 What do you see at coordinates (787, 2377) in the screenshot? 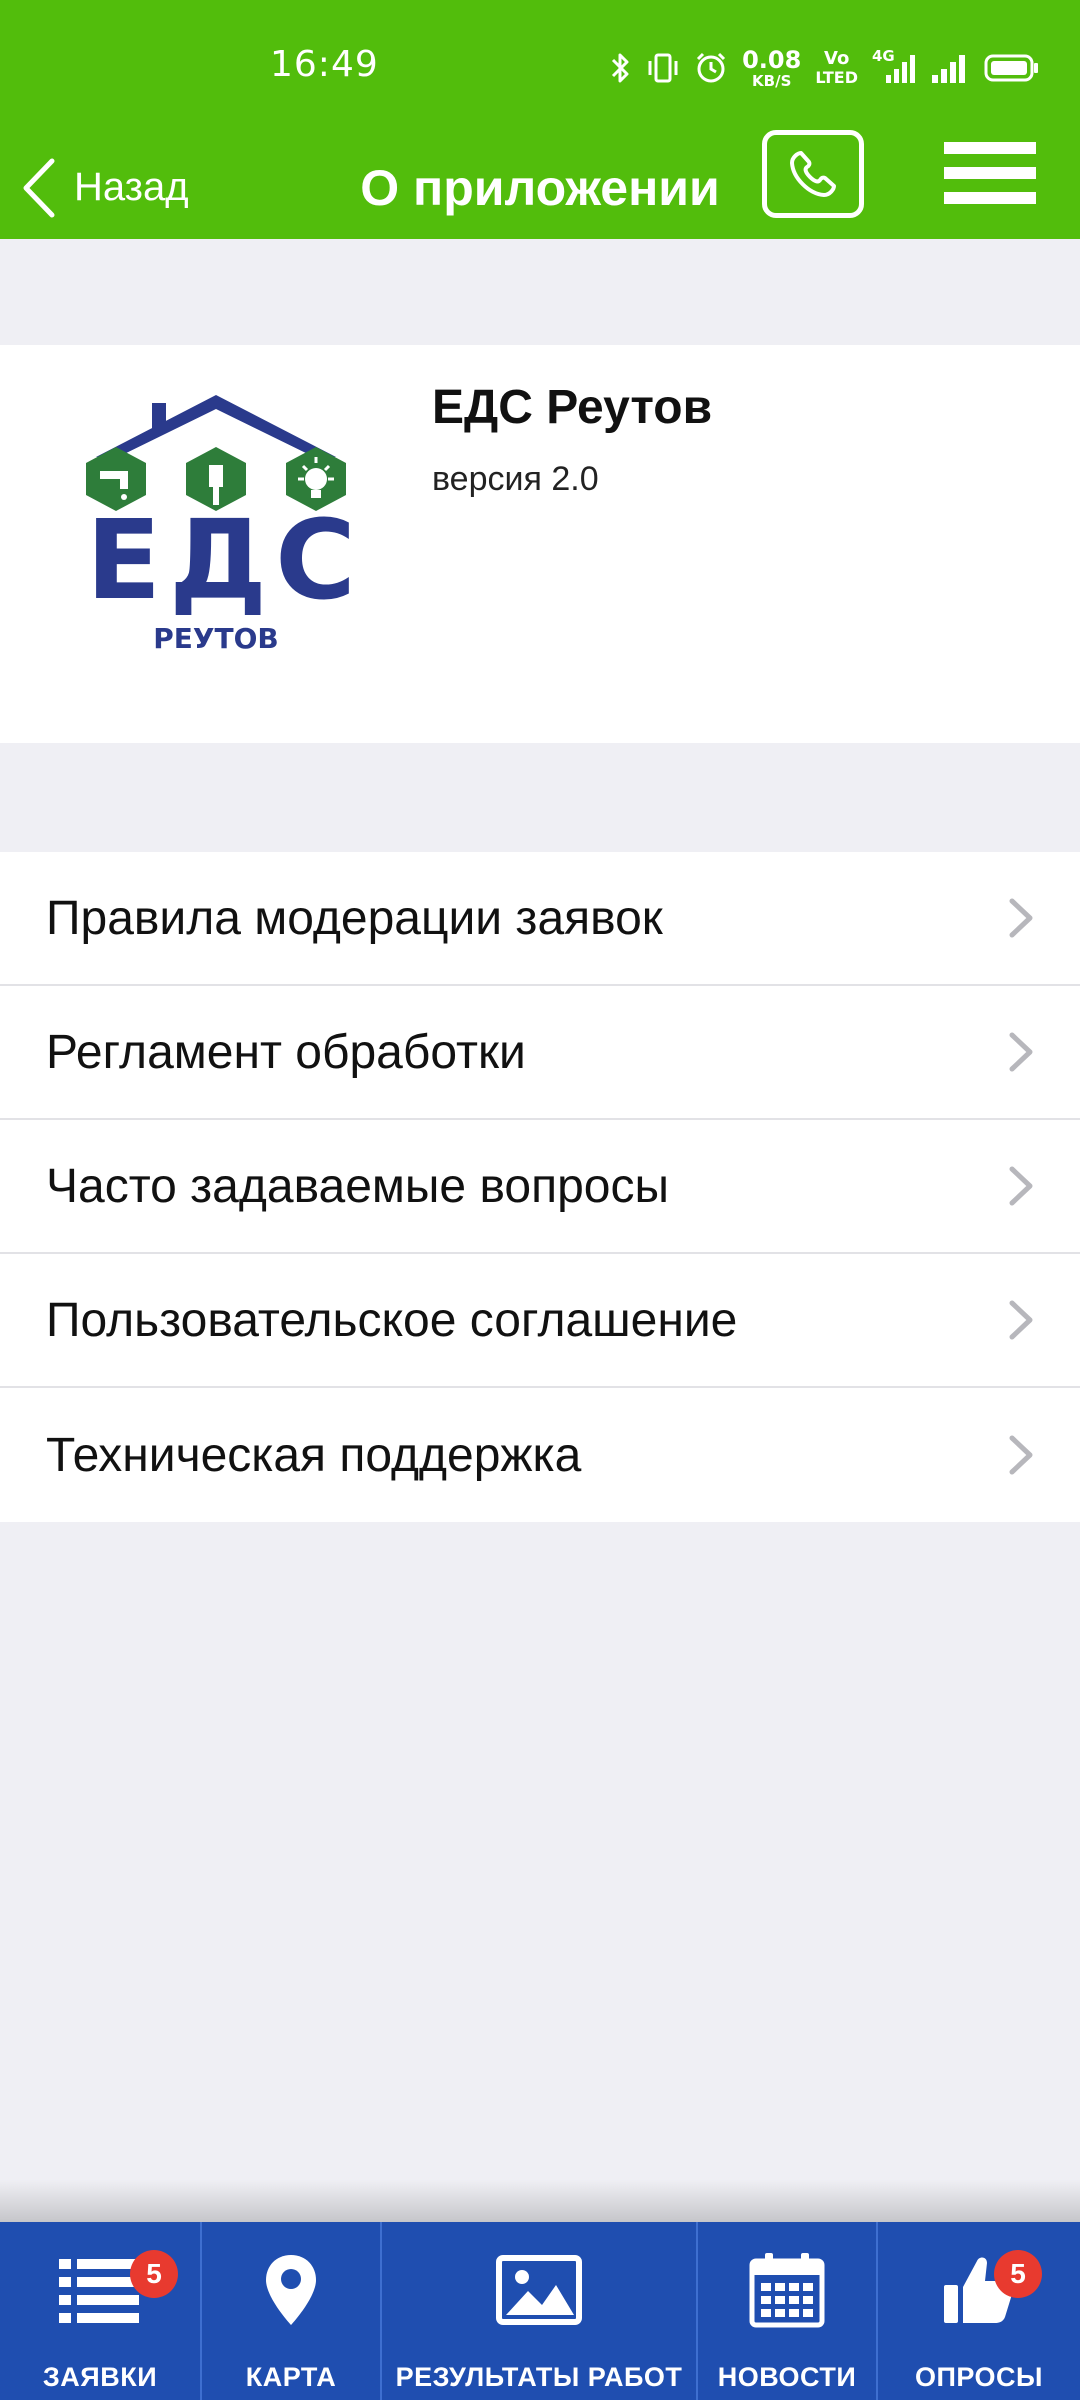
I see `tab-label: НОВОСТИ` at bounding box center [787, 2377].